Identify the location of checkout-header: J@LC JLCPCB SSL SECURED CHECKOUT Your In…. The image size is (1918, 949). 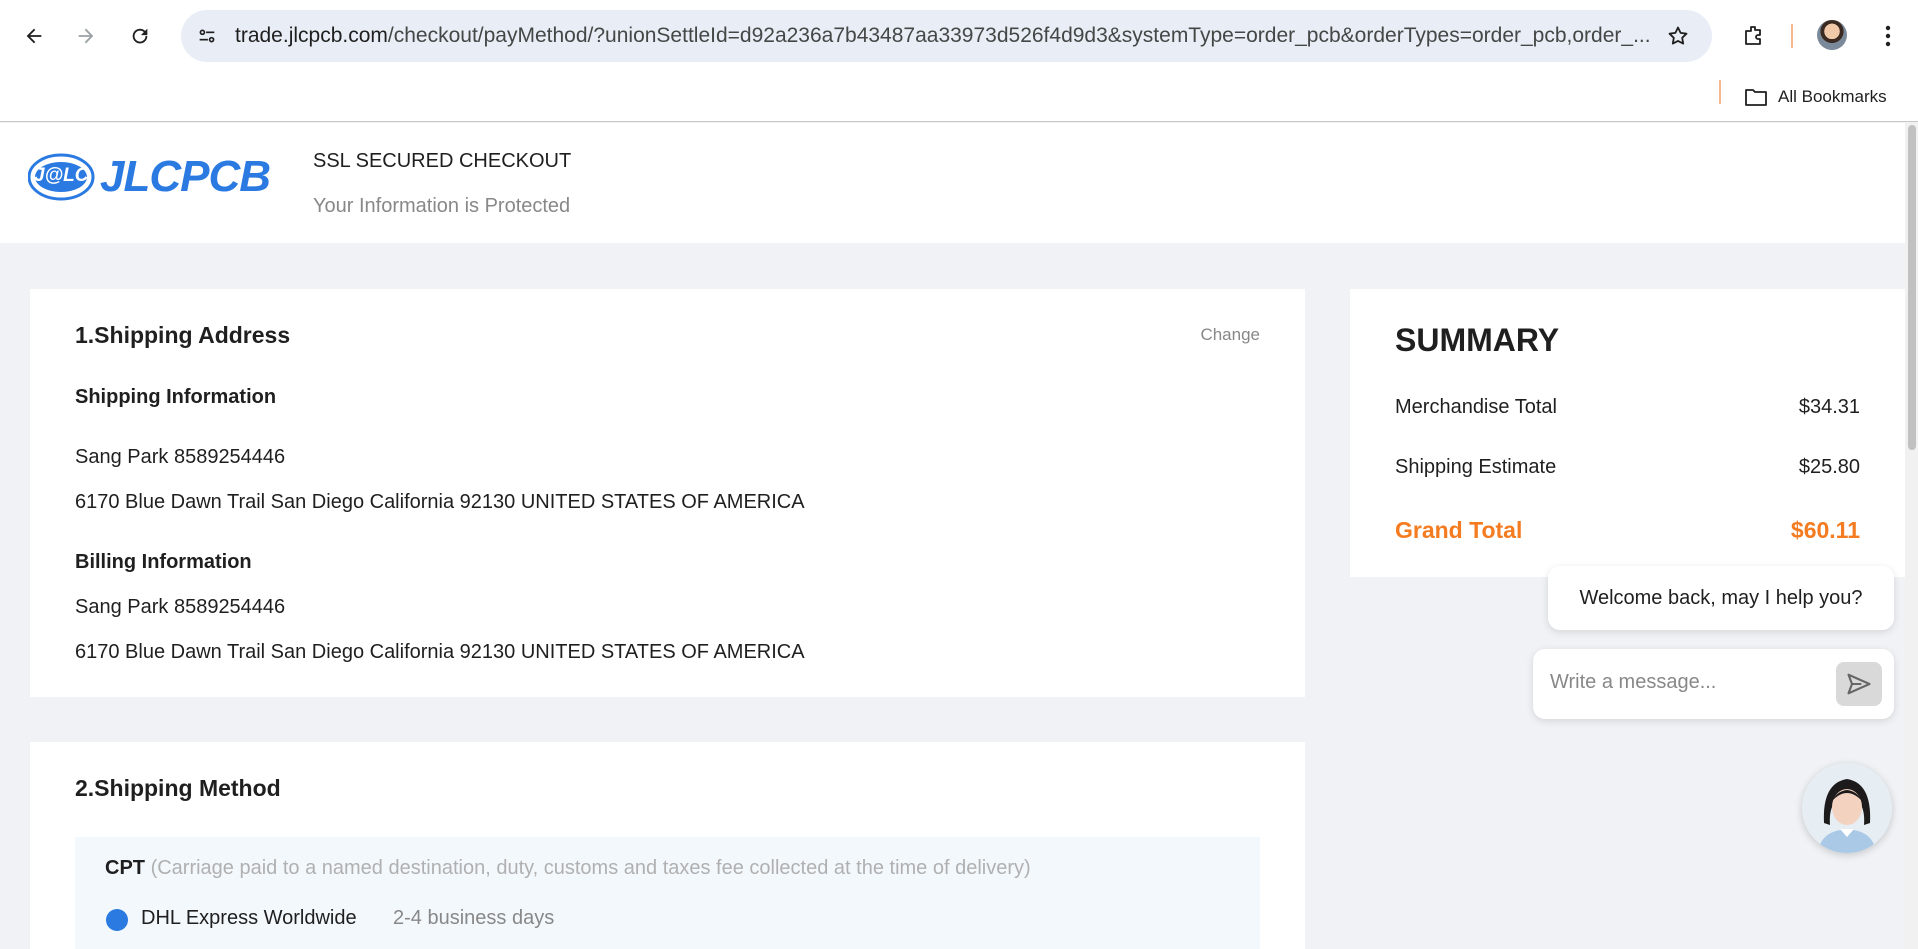
(952, 183).